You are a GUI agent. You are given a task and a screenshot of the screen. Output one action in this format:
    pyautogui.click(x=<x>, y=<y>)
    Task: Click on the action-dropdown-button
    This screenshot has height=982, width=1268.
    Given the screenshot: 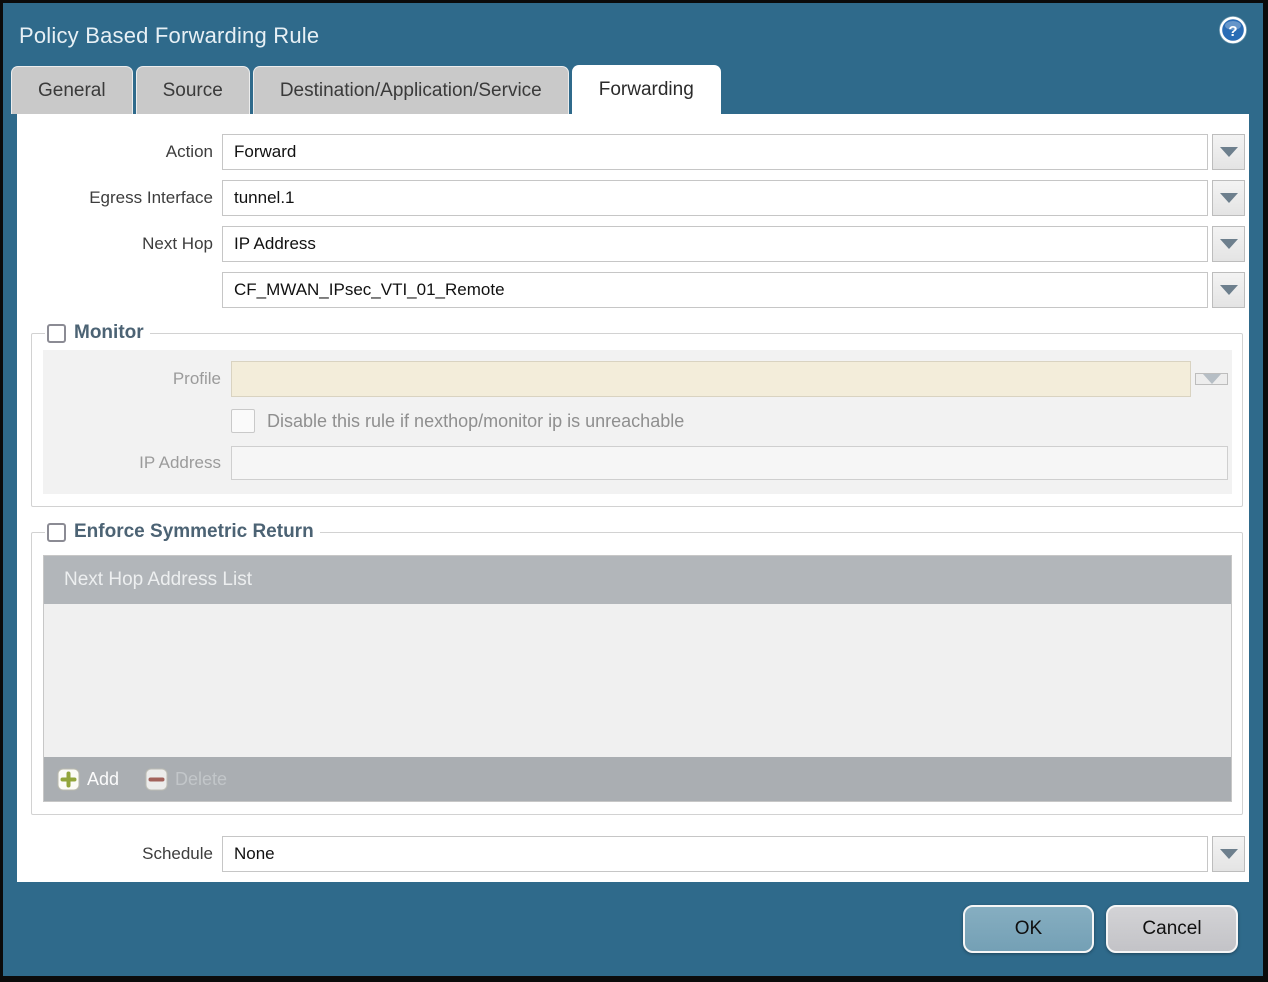 What is the action you would take?
    pyautogui.click(x=1228, y=152)
    